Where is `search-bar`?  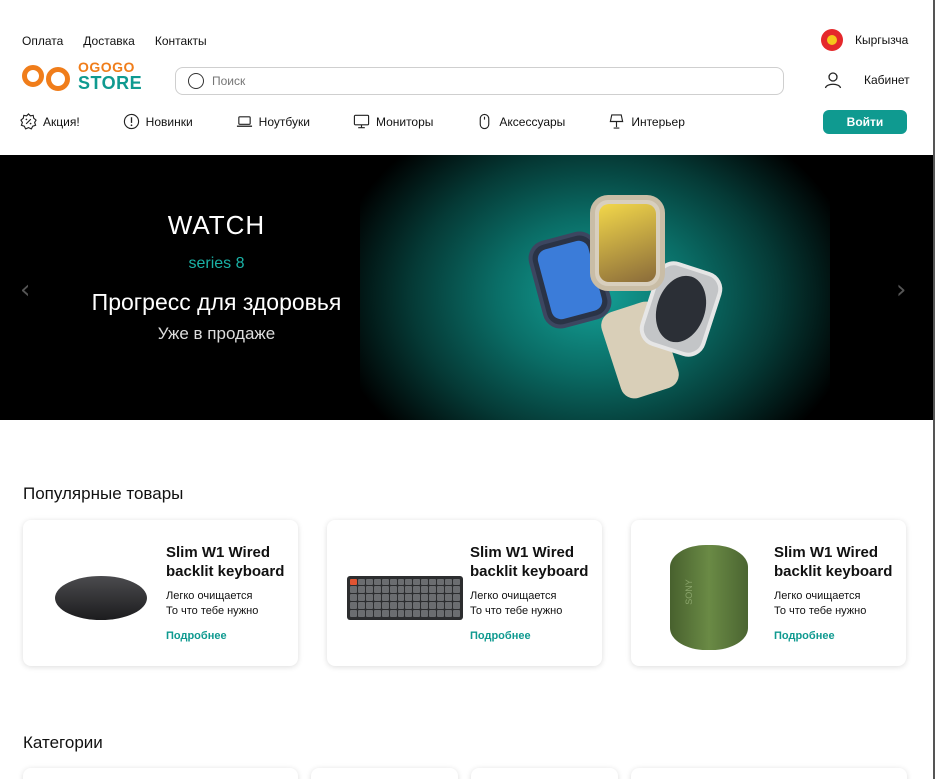
search-bar is located at coordinates (479, 81).